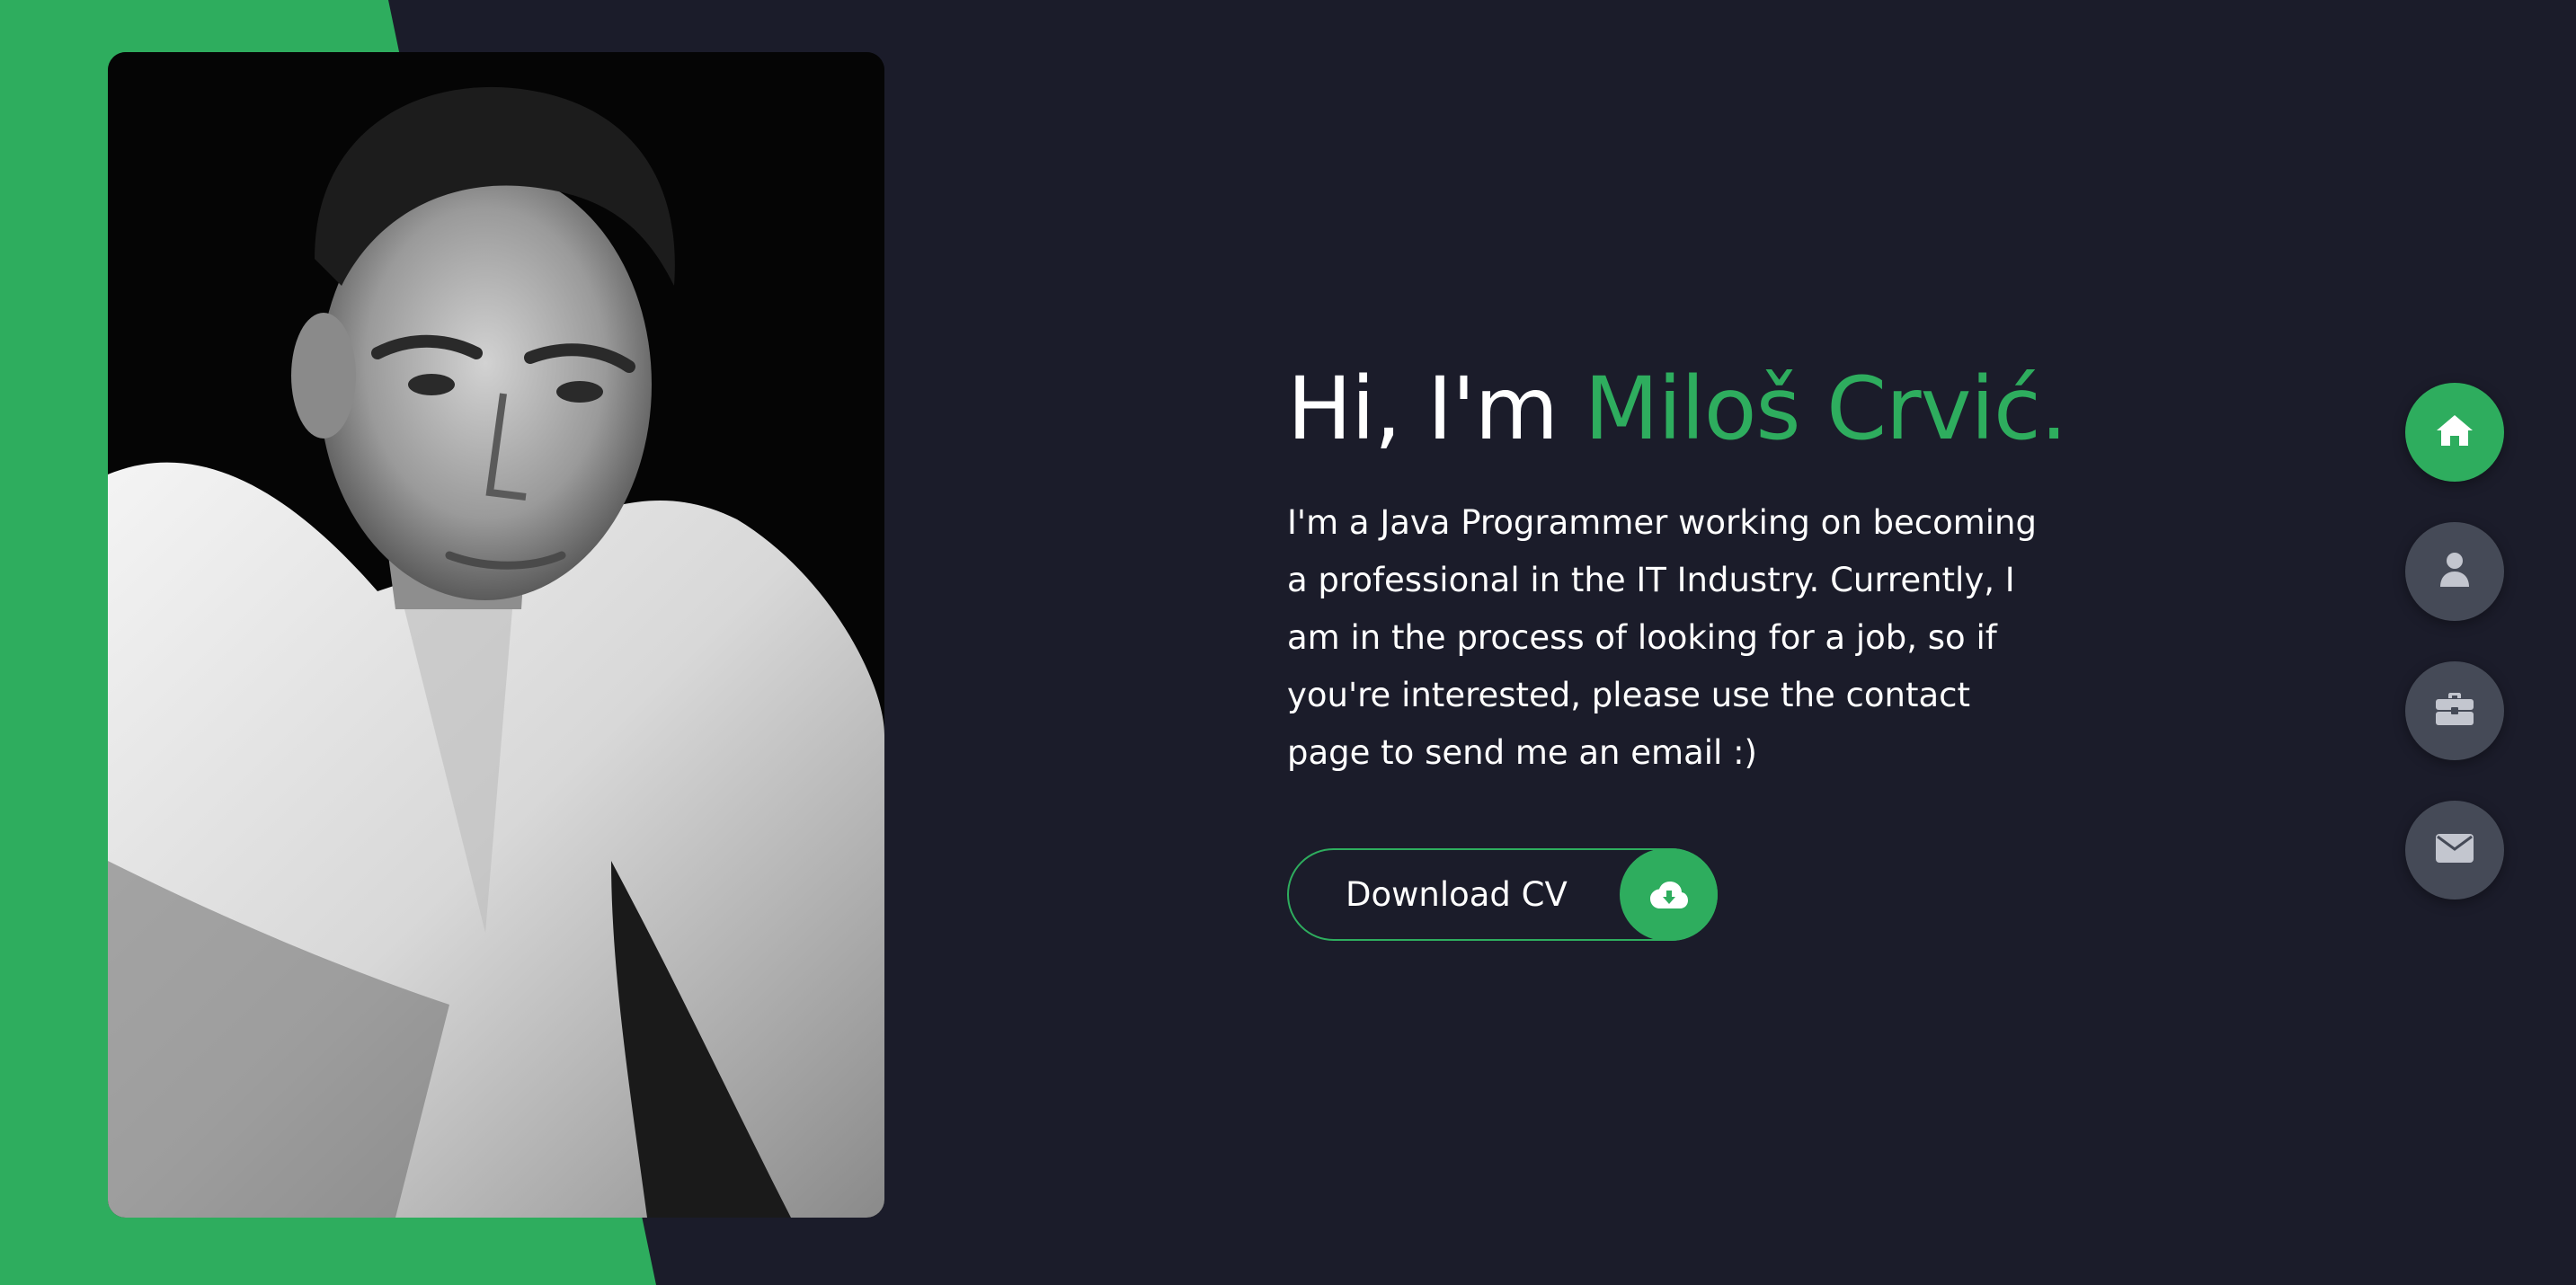 This screenshot has height=1285, width=2576. I want to click on side-navigation, so click(2454, 661).